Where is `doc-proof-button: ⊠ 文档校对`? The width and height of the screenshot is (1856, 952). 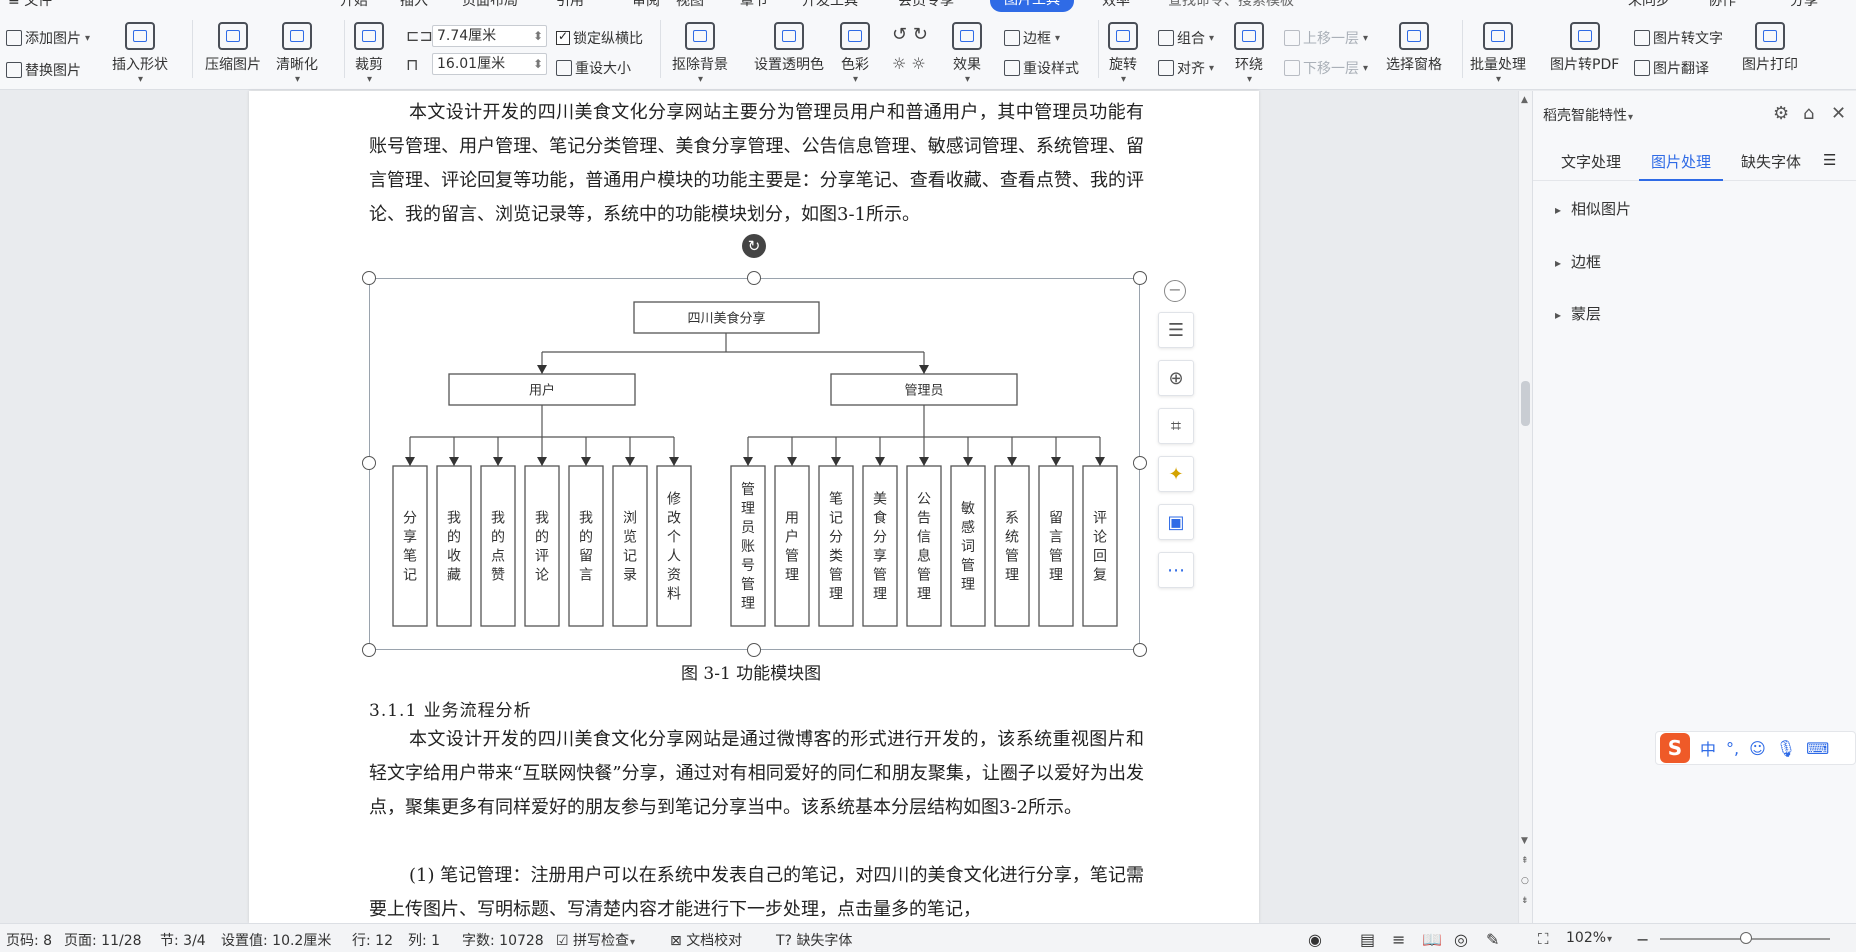
doc-proof-button: ⊠ 文档校对 is located at coordinates (706, 940).